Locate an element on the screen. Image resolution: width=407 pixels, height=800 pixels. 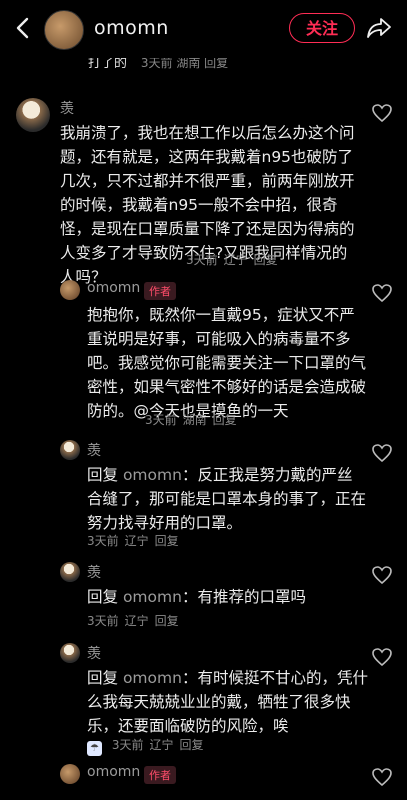
cry-emoji-icon: ☂ is located at coordinates (94, 748).